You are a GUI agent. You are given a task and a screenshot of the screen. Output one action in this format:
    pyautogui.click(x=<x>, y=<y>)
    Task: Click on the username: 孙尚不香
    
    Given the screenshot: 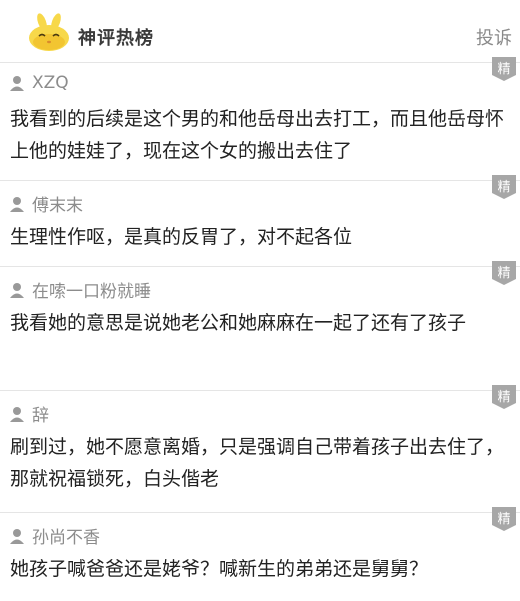 What is the action you would take?
    pyautogui.click(x=66, y=538)
    